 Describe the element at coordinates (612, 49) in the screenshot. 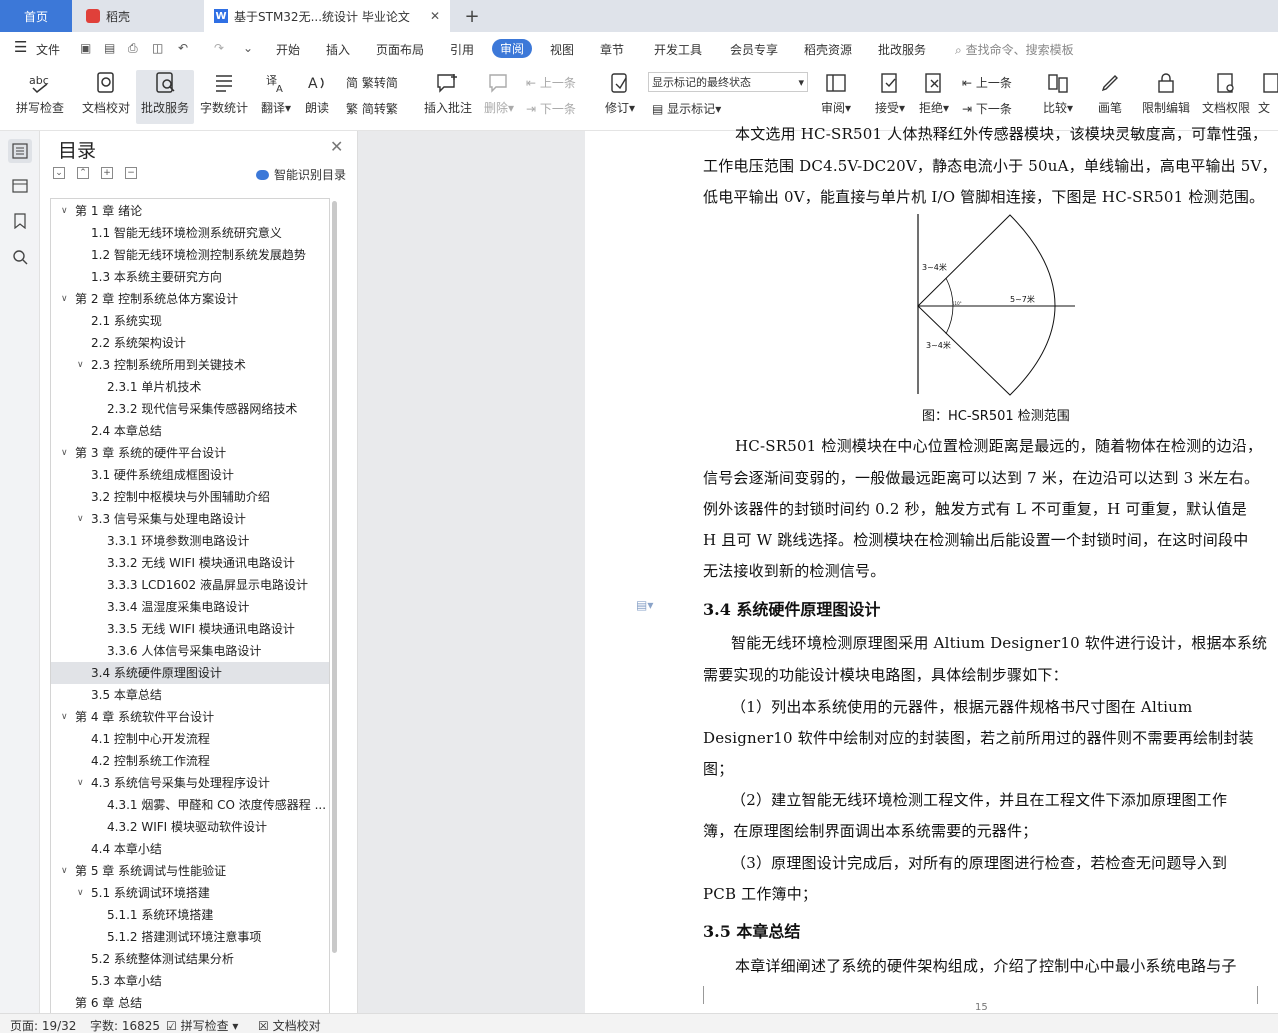

I see `menu-chapter: 章节` at that location.